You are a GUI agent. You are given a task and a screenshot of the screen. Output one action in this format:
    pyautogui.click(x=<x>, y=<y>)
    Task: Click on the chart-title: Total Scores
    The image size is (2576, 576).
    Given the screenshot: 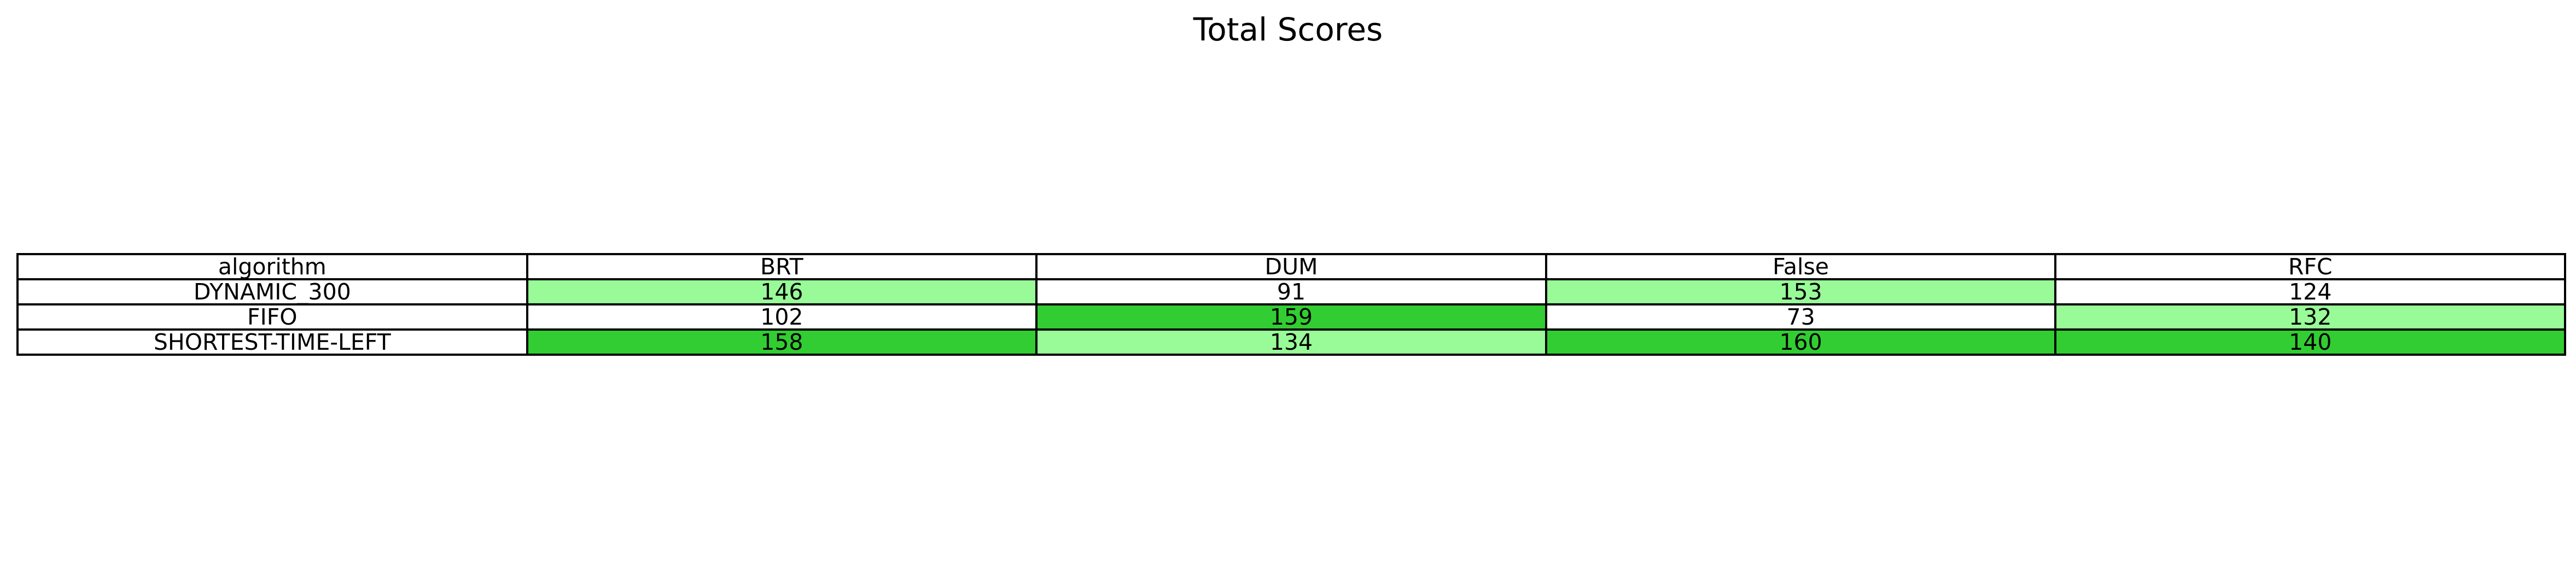 What is the action you would take?
    pyautogui.click(x=1288, y=29)
    